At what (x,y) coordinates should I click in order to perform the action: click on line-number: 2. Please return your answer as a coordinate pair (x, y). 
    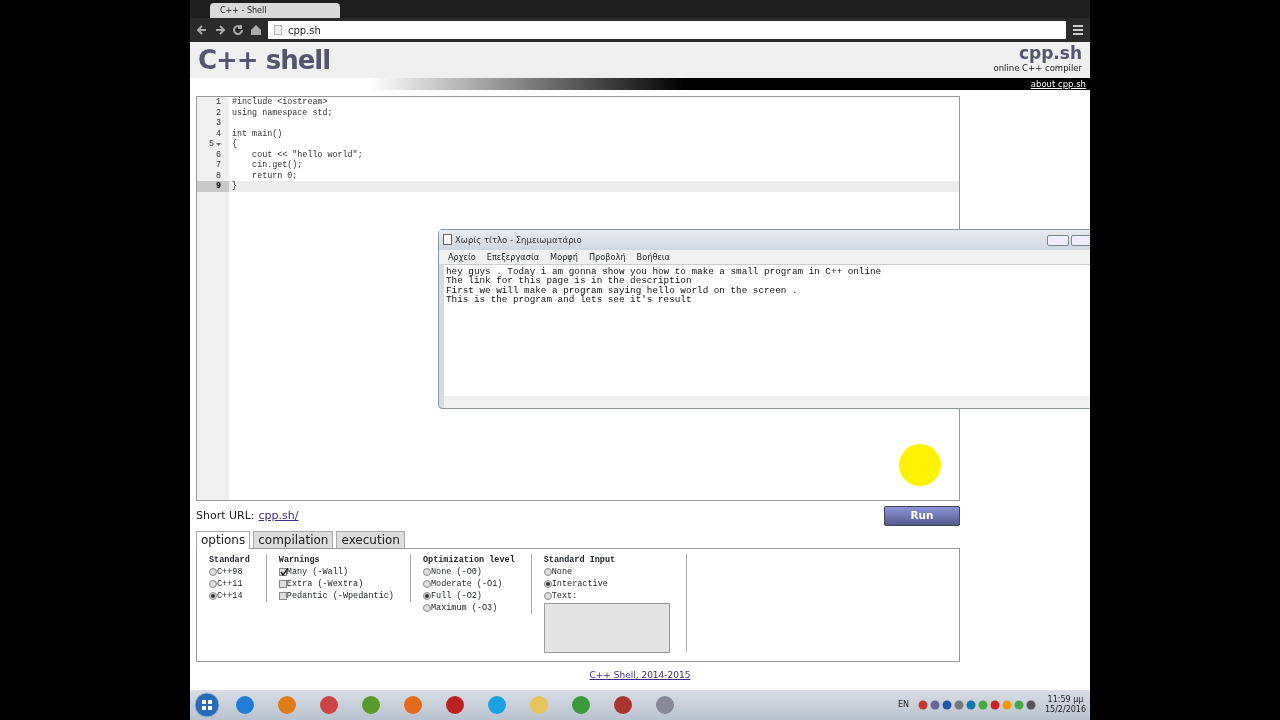
    Looking at the image, I should click on (218, 112).